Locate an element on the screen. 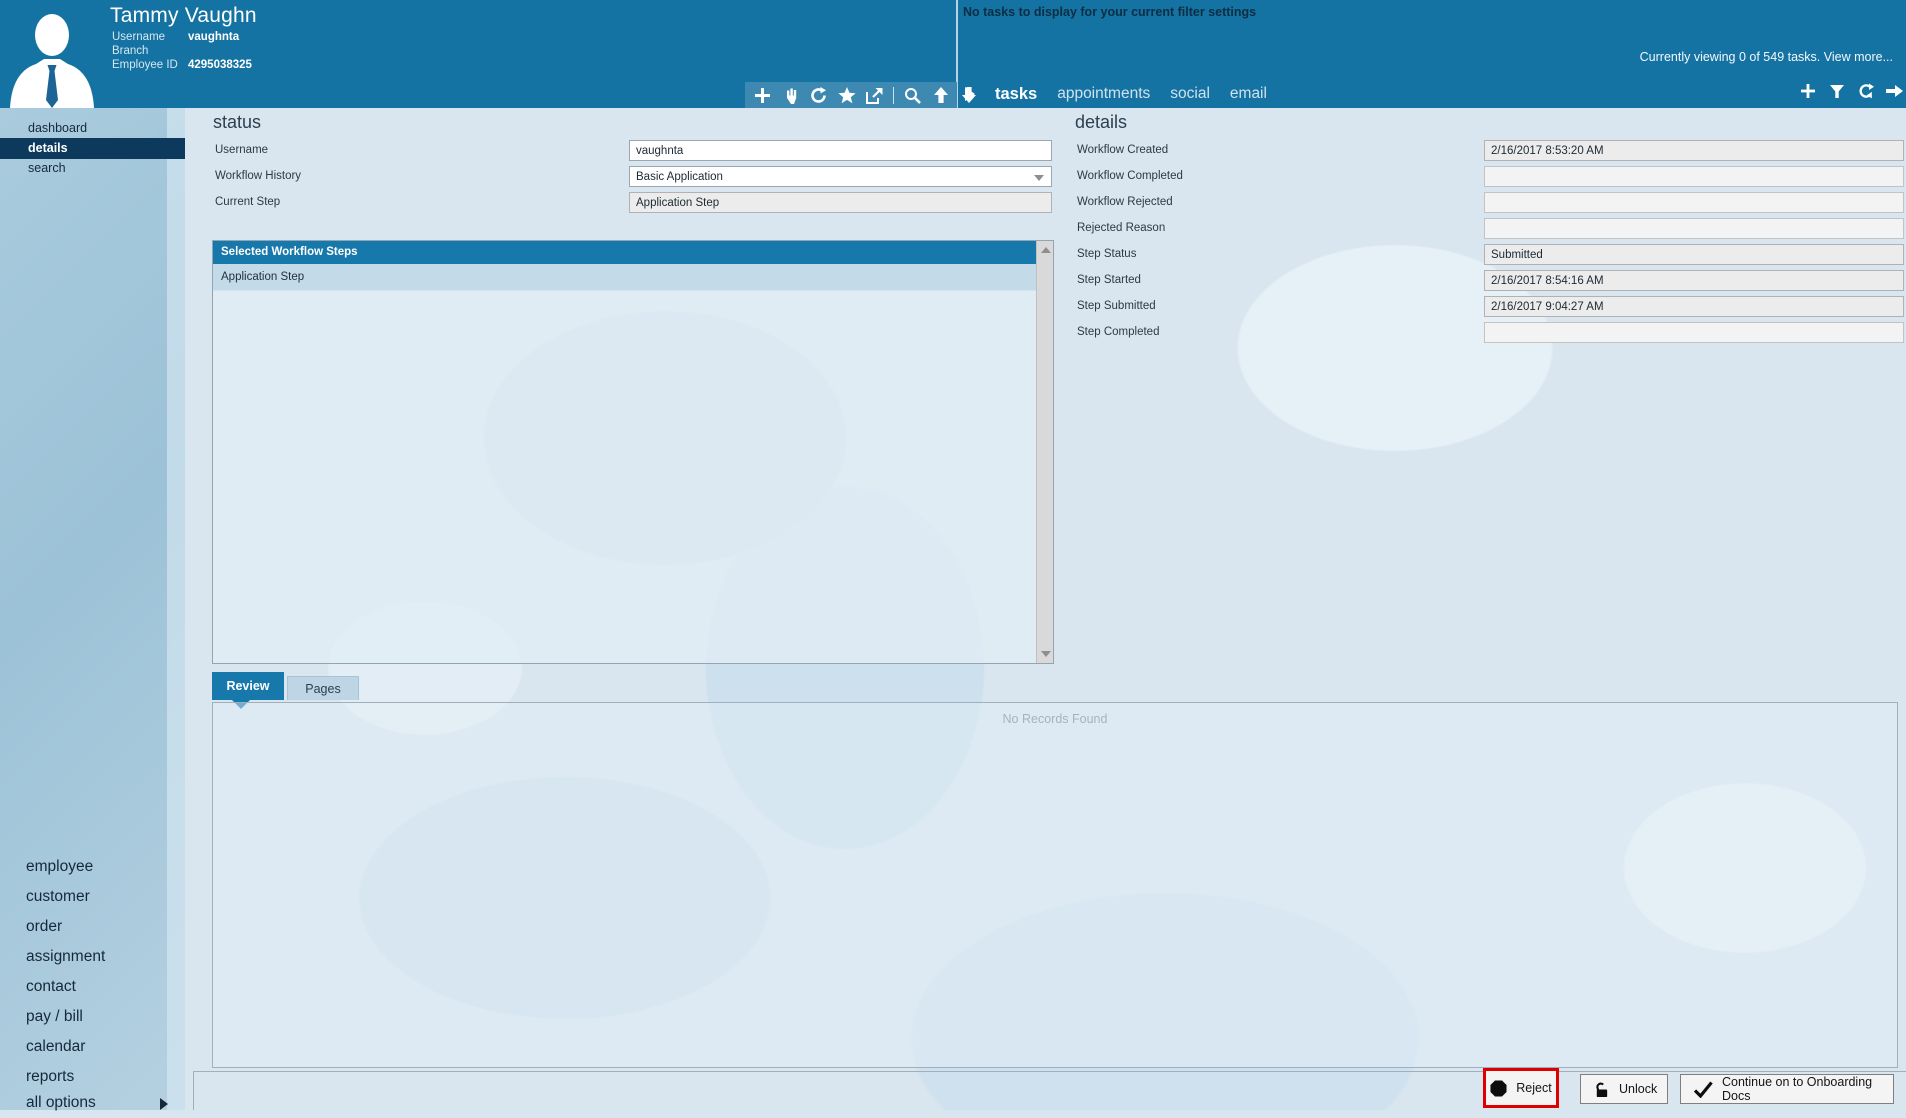  continue-onboarding-button: Continue on to Onboarding Docs is located at coordinates (1787, 1089).